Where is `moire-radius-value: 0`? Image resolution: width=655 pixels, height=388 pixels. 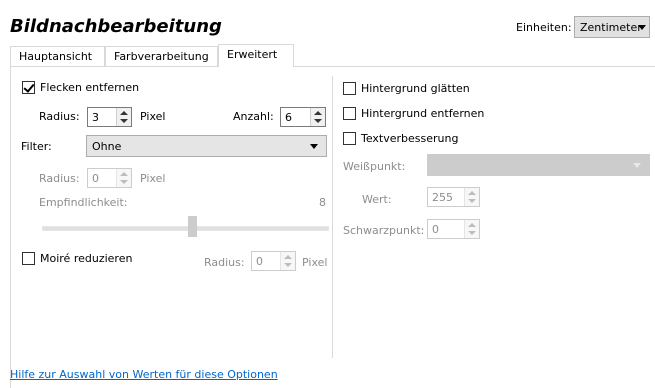 moire-radius-value: 0 is located at coordinates (259, 261).